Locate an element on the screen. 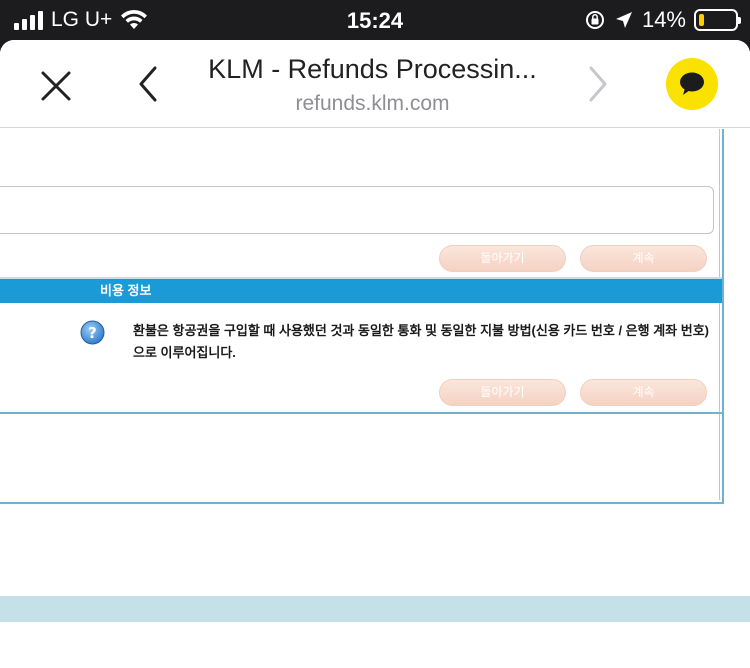  form-text-field is located at coordinates (357, 210).